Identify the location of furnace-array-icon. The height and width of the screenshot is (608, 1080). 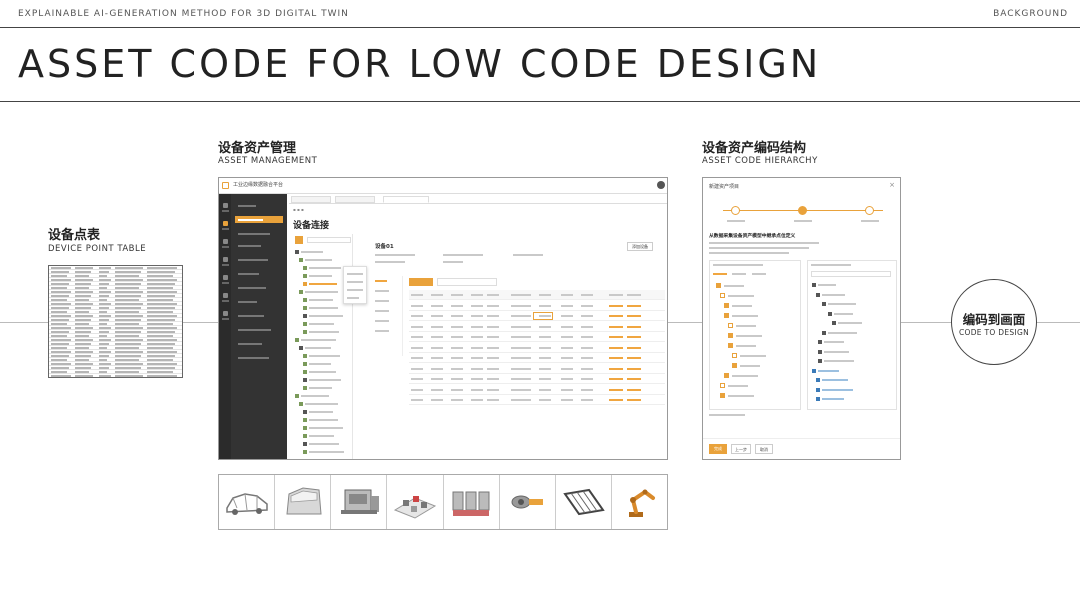
(472, 502).